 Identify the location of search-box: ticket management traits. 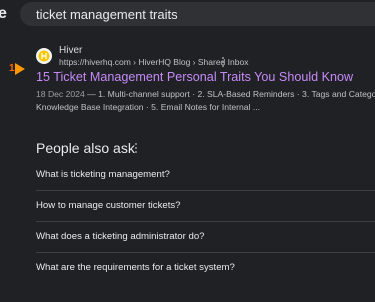
(197, 14).